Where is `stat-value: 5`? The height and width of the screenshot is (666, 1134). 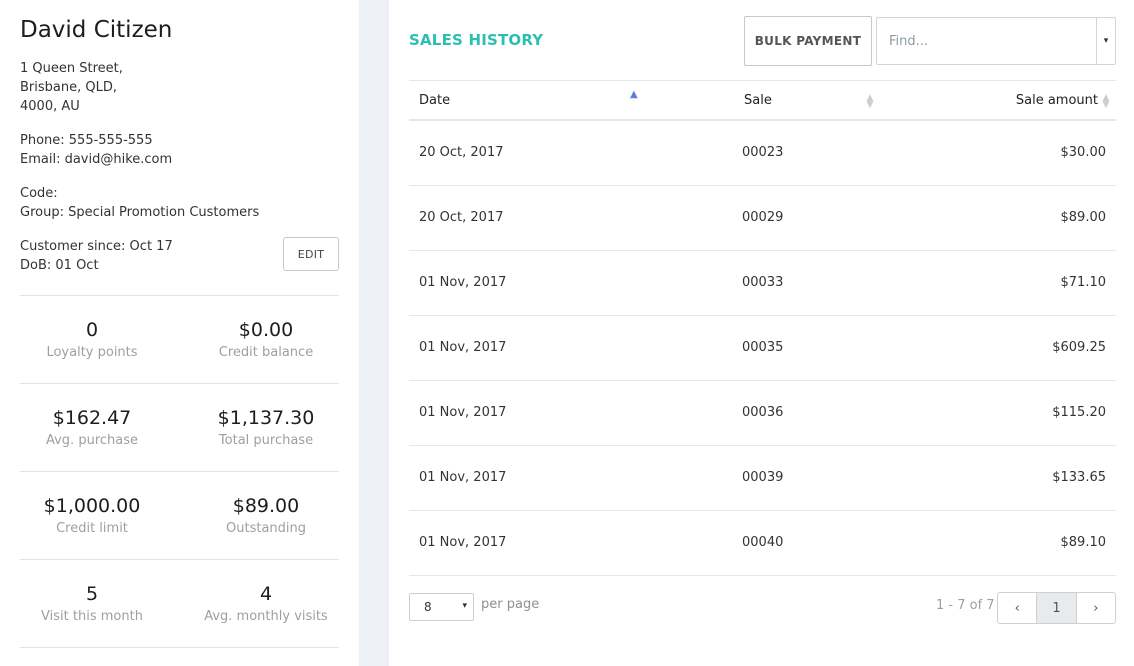 stat-value: 5 is located at coordinates (92, 594).